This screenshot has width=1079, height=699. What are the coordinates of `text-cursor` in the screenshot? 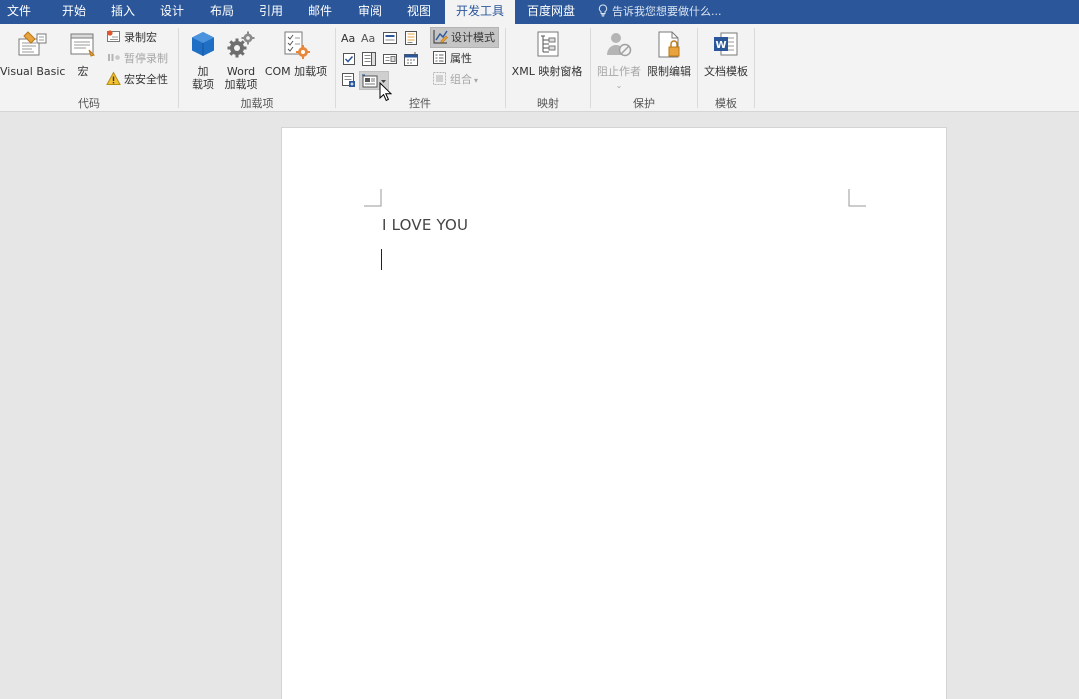 It's located at (381, 259).